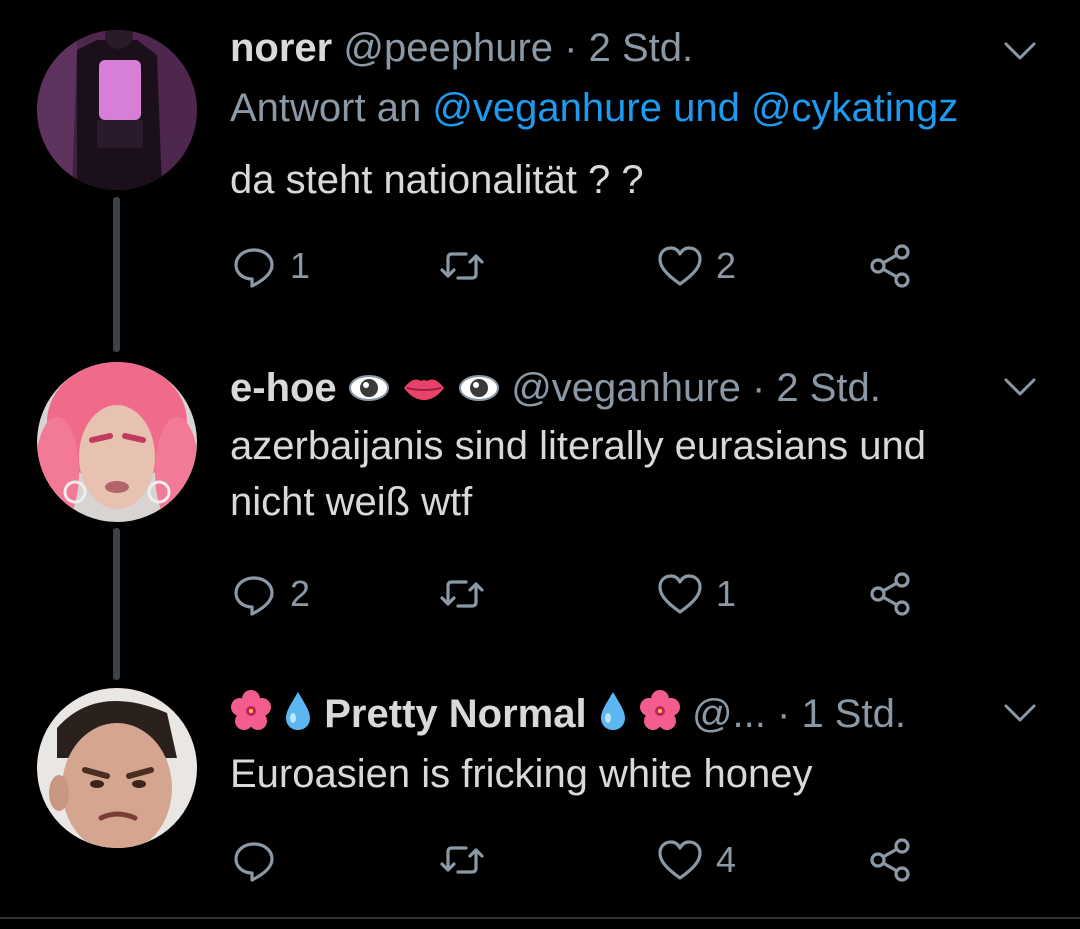 The width and height of the screenshot is (1080, 929). I want to click on reply-count: 2, so click(300, 593).